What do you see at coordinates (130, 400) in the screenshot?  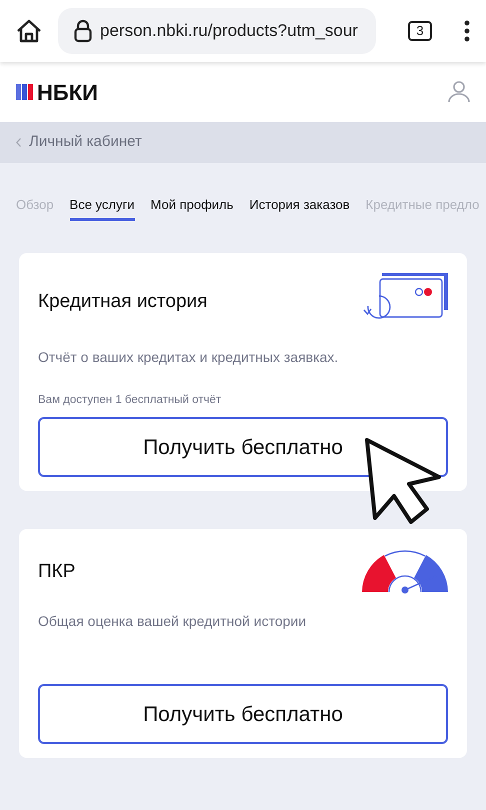 I see `free-report-note: Вам доступен 1 бесплатный отчёт` at bounding box center [130, 400].